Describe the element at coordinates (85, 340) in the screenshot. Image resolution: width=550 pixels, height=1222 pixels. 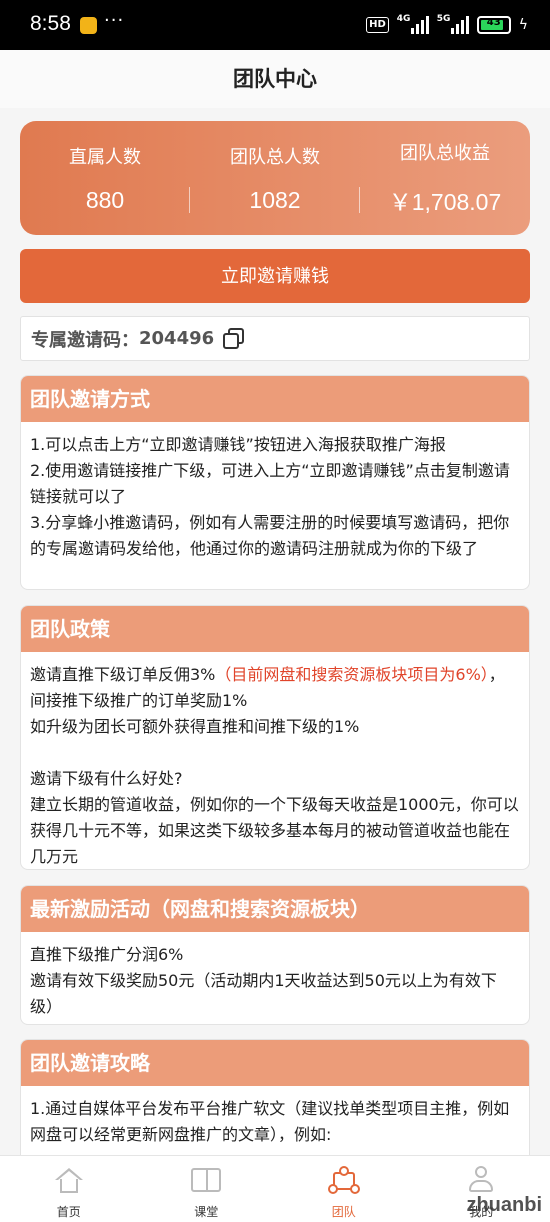
I see `invite-code-label: 专属邀请码：` at that location.